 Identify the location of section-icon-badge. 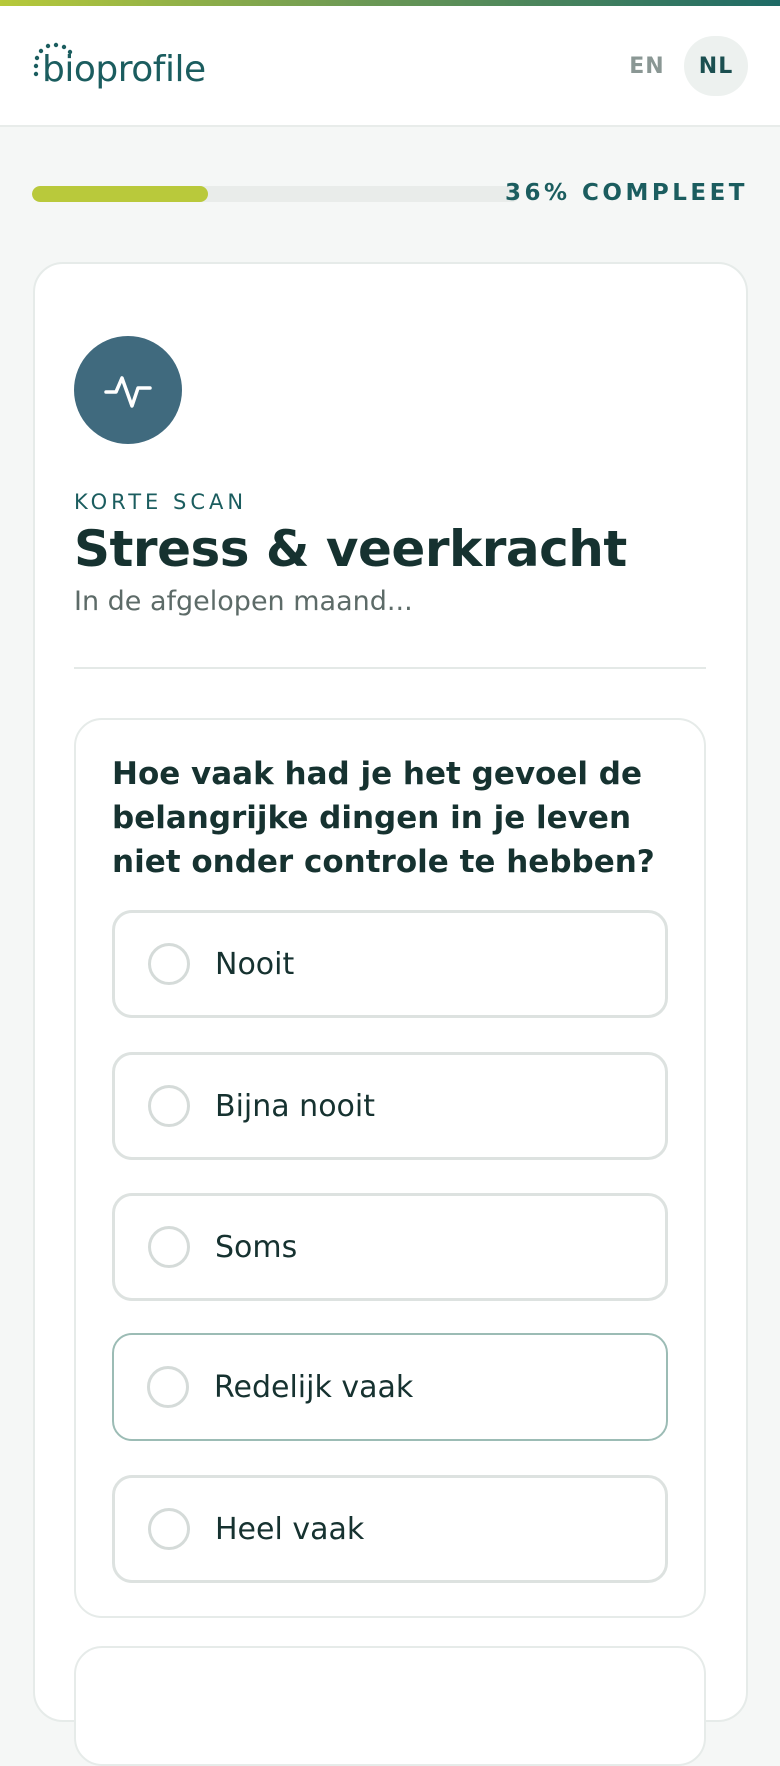
(128, 390).